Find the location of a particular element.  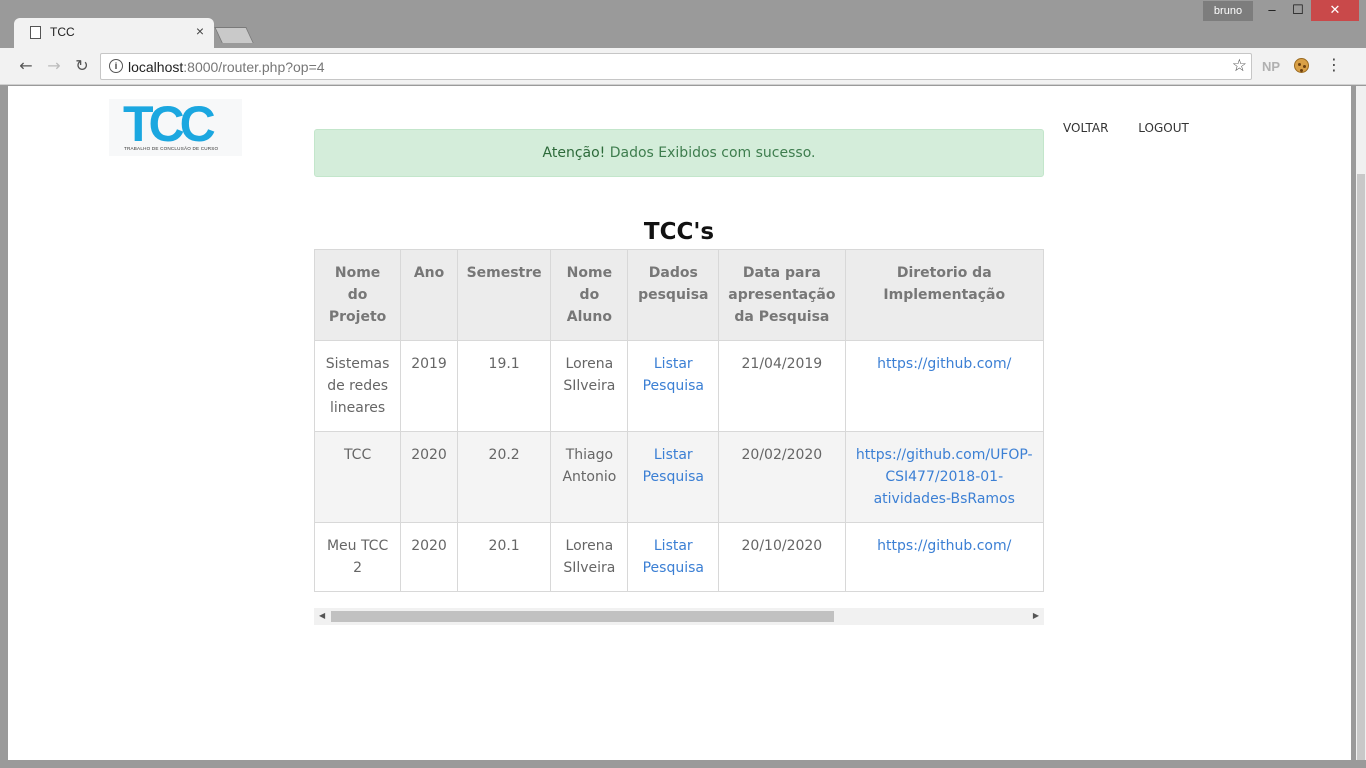

vertical-scrollbar-thumb is located at coordinates (1361, 469).